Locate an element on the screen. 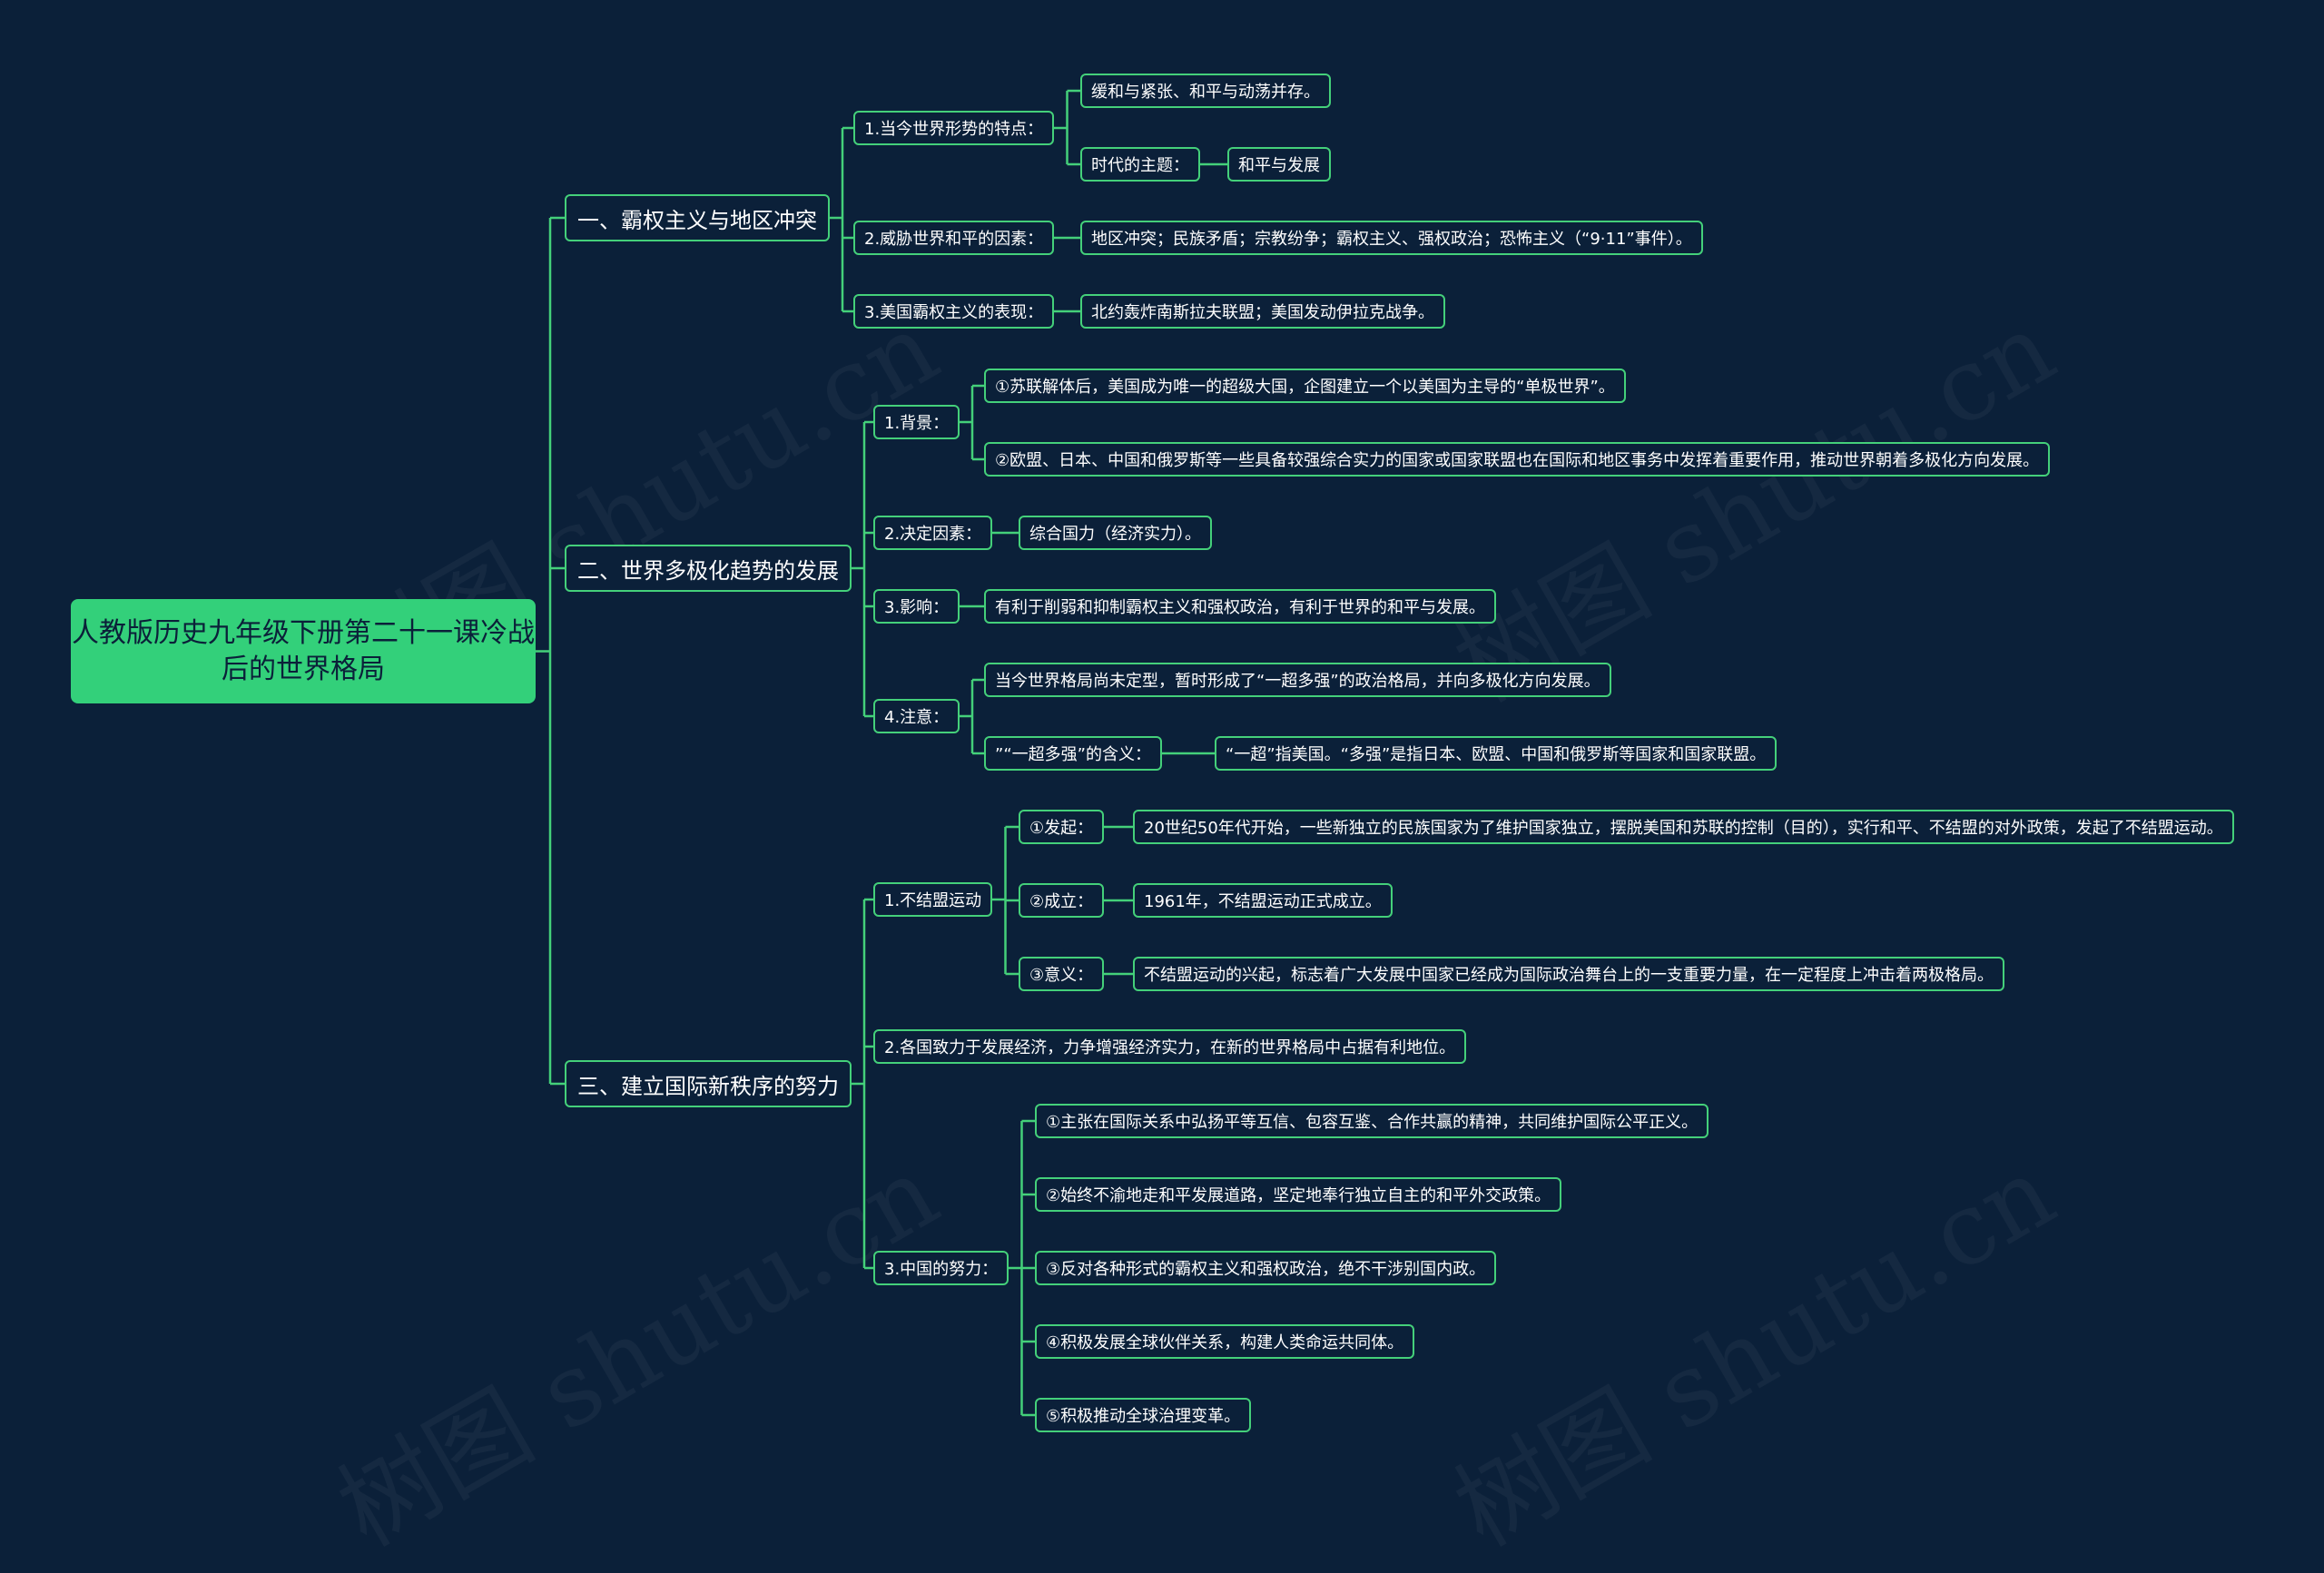 The width and height of the screenshot is (2324, 1573). topic-initiation: ①发起： is located at coordinates (1062, 827).